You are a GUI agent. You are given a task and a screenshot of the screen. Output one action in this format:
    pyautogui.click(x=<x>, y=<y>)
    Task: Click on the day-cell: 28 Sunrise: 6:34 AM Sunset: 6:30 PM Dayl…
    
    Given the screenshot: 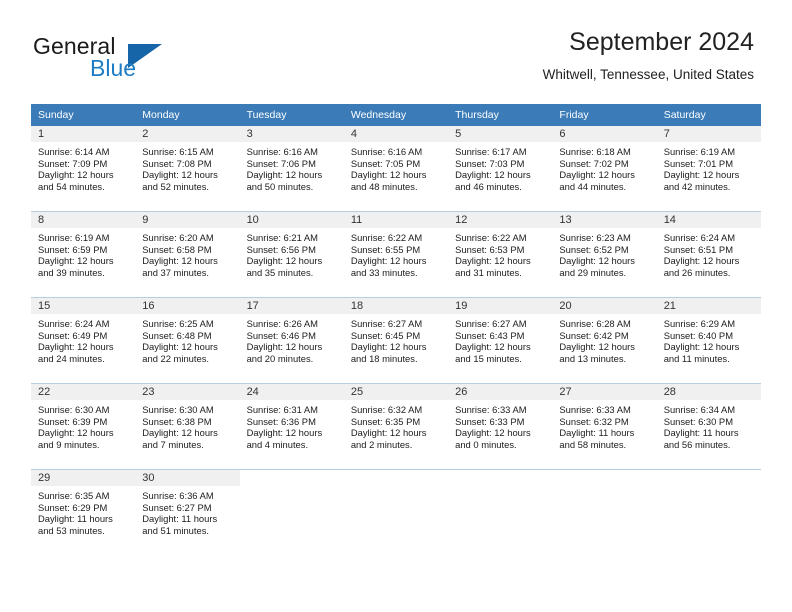 What is the action you would take?
    pyautogui.click(x=708, y=426)
    